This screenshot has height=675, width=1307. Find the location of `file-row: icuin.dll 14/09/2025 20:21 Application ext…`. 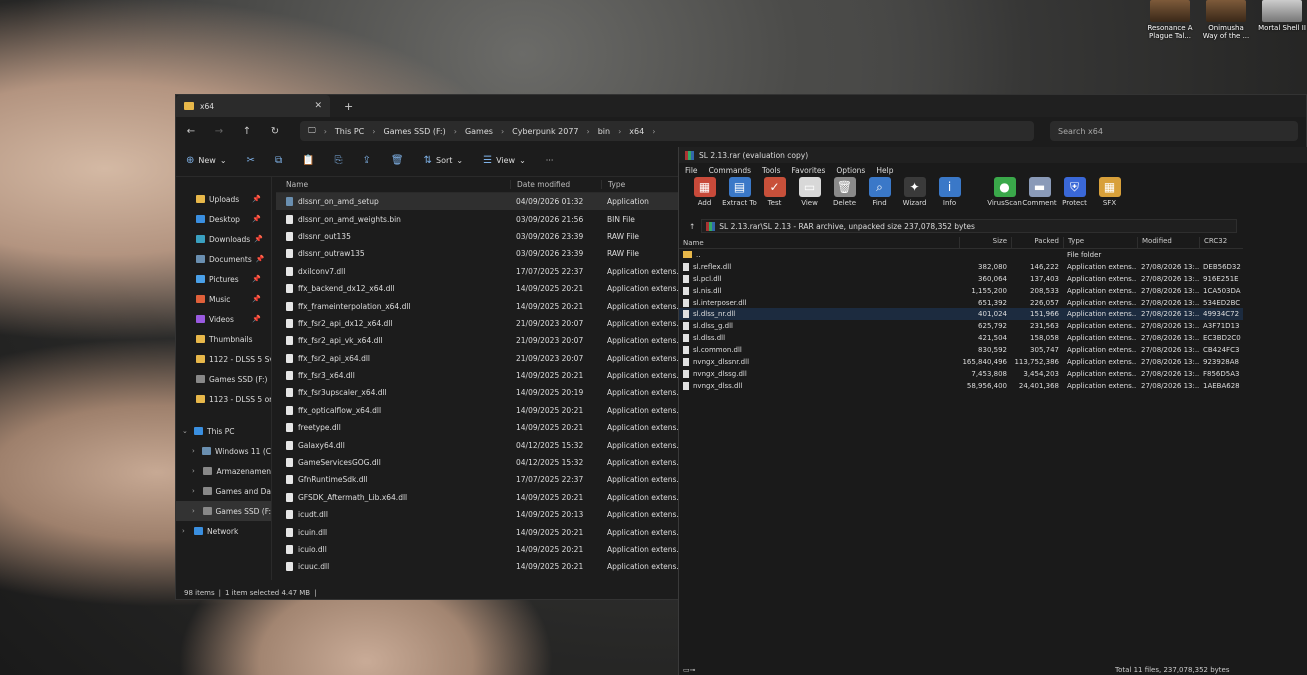

file-row: icuin.dll 14/09/2025 20:21 Application ext… is located at coordinates (478, 531).